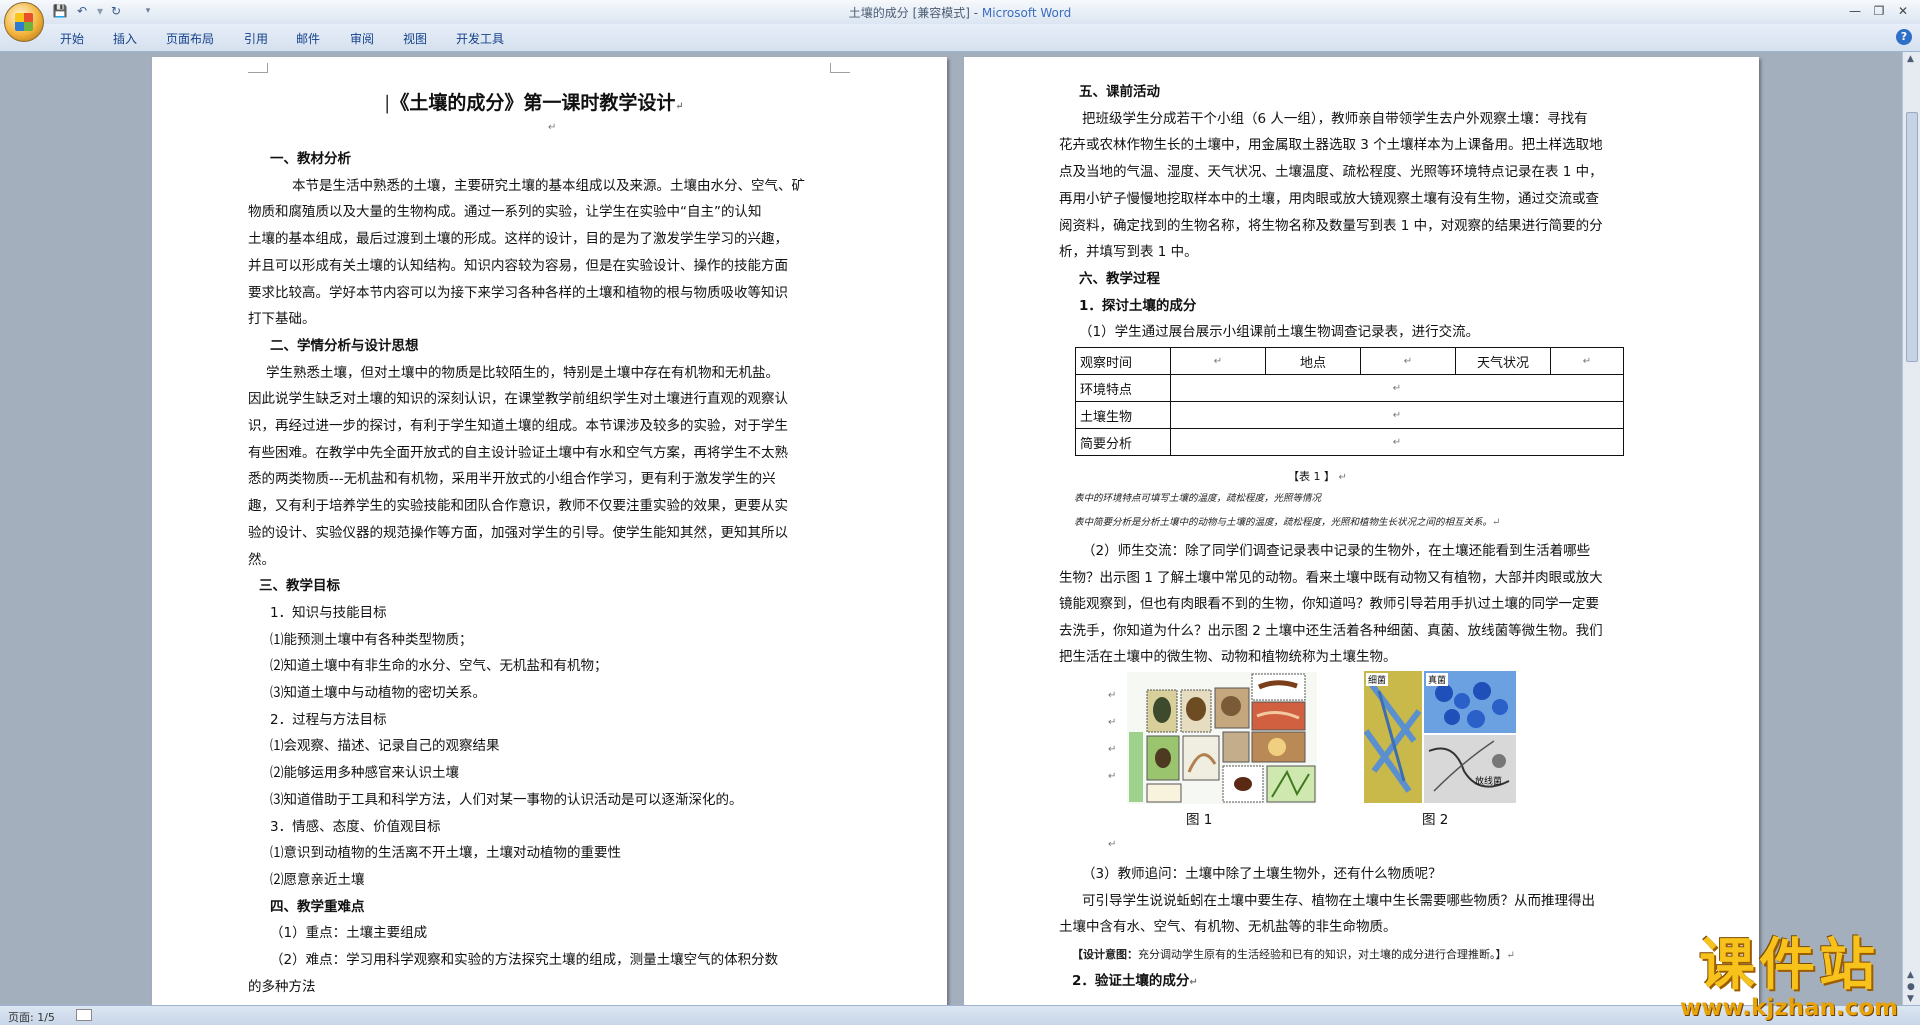 This screenshot has width=1920, height=1025. What do you see at coordinates (1123, 415) in the screenshot?
I see `table-cell: 土壤生物` at bounding box center [1123, 415].